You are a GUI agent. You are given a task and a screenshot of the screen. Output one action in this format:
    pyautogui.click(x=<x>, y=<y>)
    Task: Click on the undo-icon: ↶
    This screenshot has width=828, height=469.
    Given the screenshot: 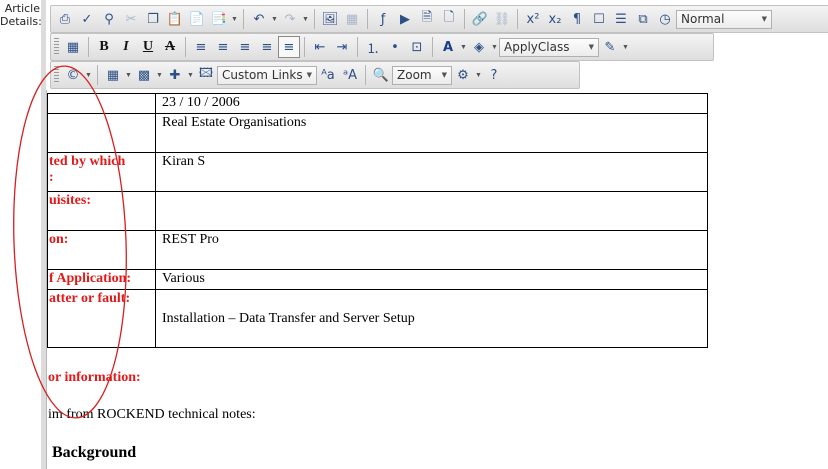 What is the action you would take?
    pyautogui.click(x=259, y=19)
    